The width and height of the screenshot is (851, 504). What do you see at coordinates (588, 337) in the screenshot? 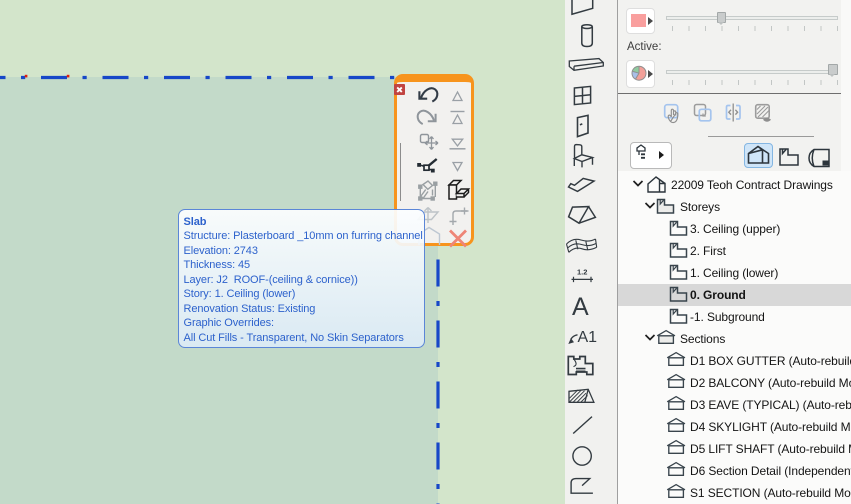
I see `svg-text: A1` at bounding box center [588, 337].